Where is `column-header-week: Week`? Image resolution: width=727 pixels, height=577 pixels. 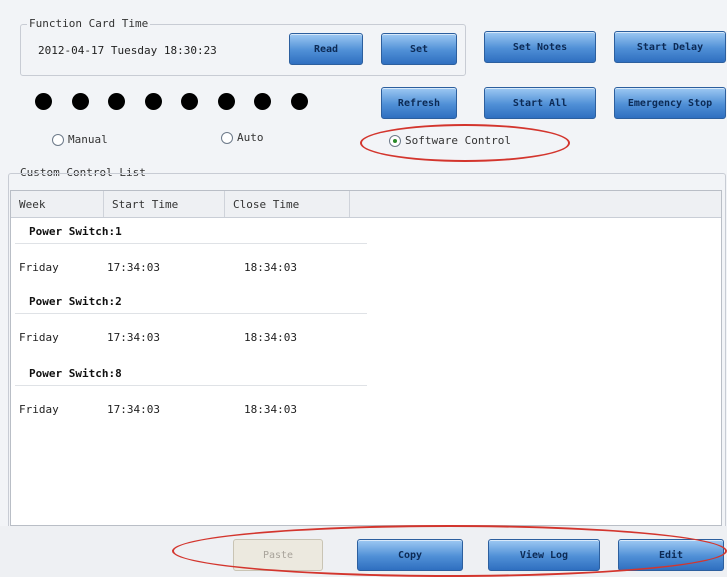 column-header-week: Week is located at coordinates (57, 204).